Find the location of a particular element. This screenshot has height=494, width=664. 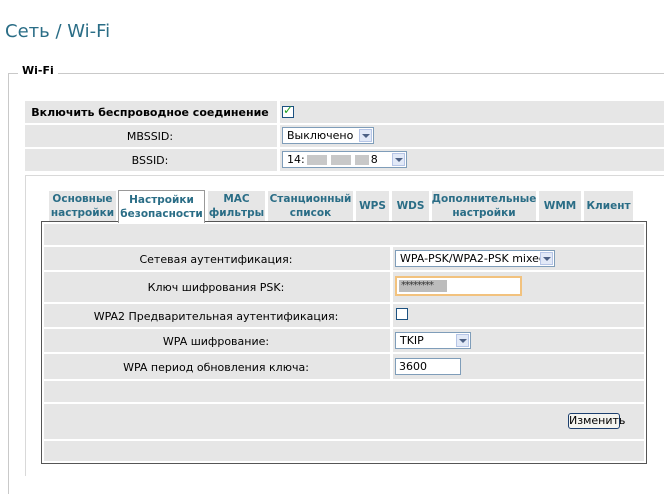

mbssid-label: MBSSID: is located at coordinates (150, 136).